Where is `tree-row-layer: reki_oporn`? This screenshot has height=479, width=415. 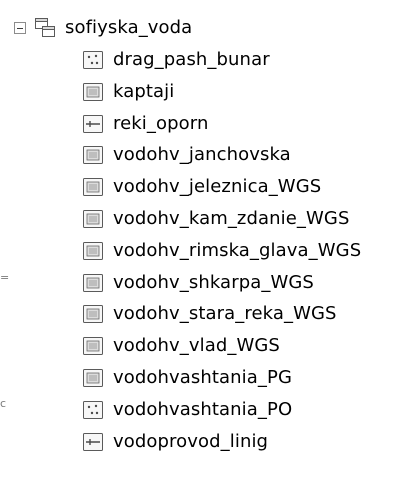 tree-row-layer: reki_oporn is located at coordinates (145, 124).